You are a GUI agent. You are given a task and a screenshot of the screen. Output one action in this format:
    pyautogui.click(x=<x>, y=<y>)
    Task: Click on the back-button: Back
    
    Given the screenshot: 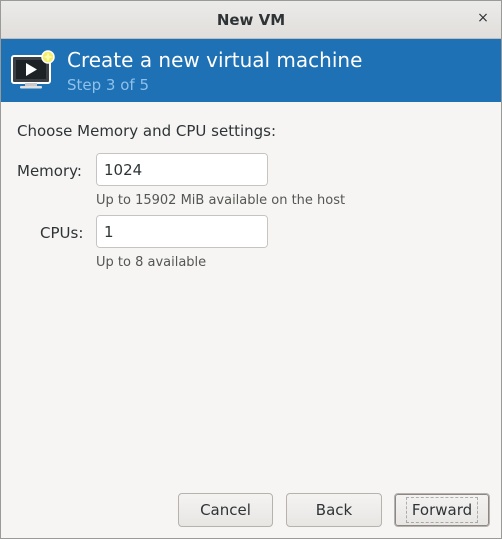 What is the action you would take?
    pyautogui.click(x=334, y=510)
    